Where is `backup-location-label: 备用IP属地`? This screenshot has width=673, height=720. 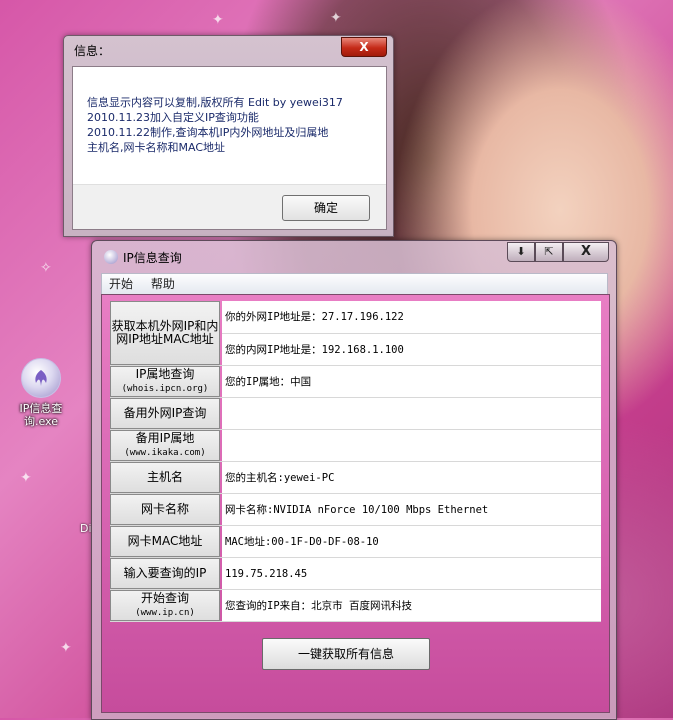 backup-location-label: 备用IP属地 is located at coordinates (165, 437).